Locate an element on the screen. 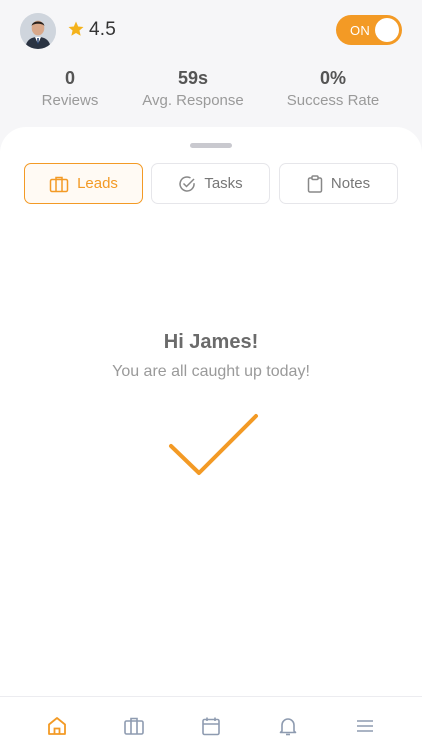 Image resolution: width=422 pixels, height=750 pixels. nav-leads is located at coordinates (134, 726).